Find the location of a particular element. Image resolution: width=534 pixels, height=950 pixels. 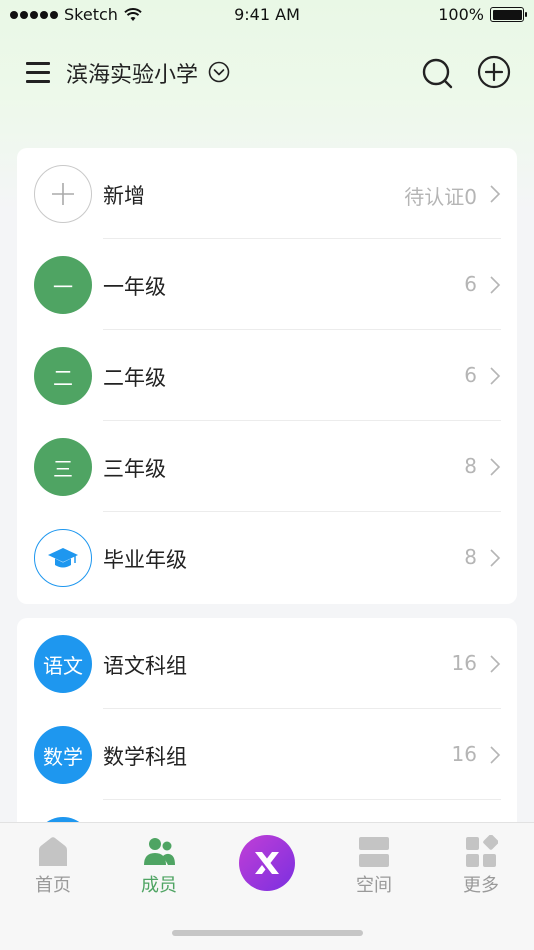

home-icon is located at coordinates (53, 851).